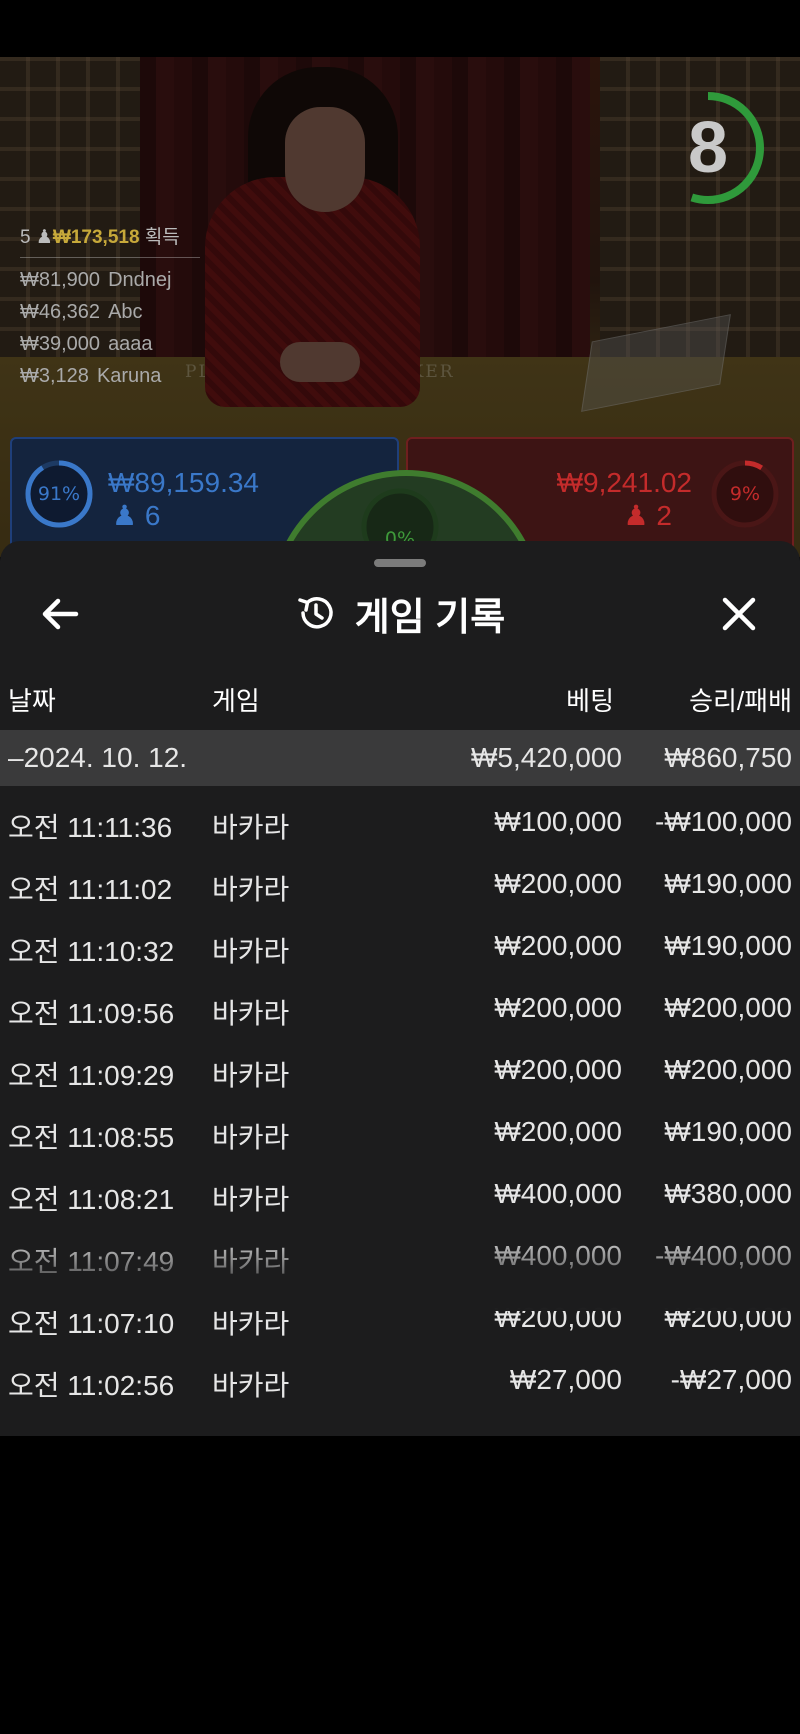 This screenshot has width=800, height=1734. What do you see at coordinates (400, 1256) in the screenshot?
I see `history-row: 오전 11:07:49 바카라 ₩400,000 -₩400,000` at bounding box center [400, 1256].